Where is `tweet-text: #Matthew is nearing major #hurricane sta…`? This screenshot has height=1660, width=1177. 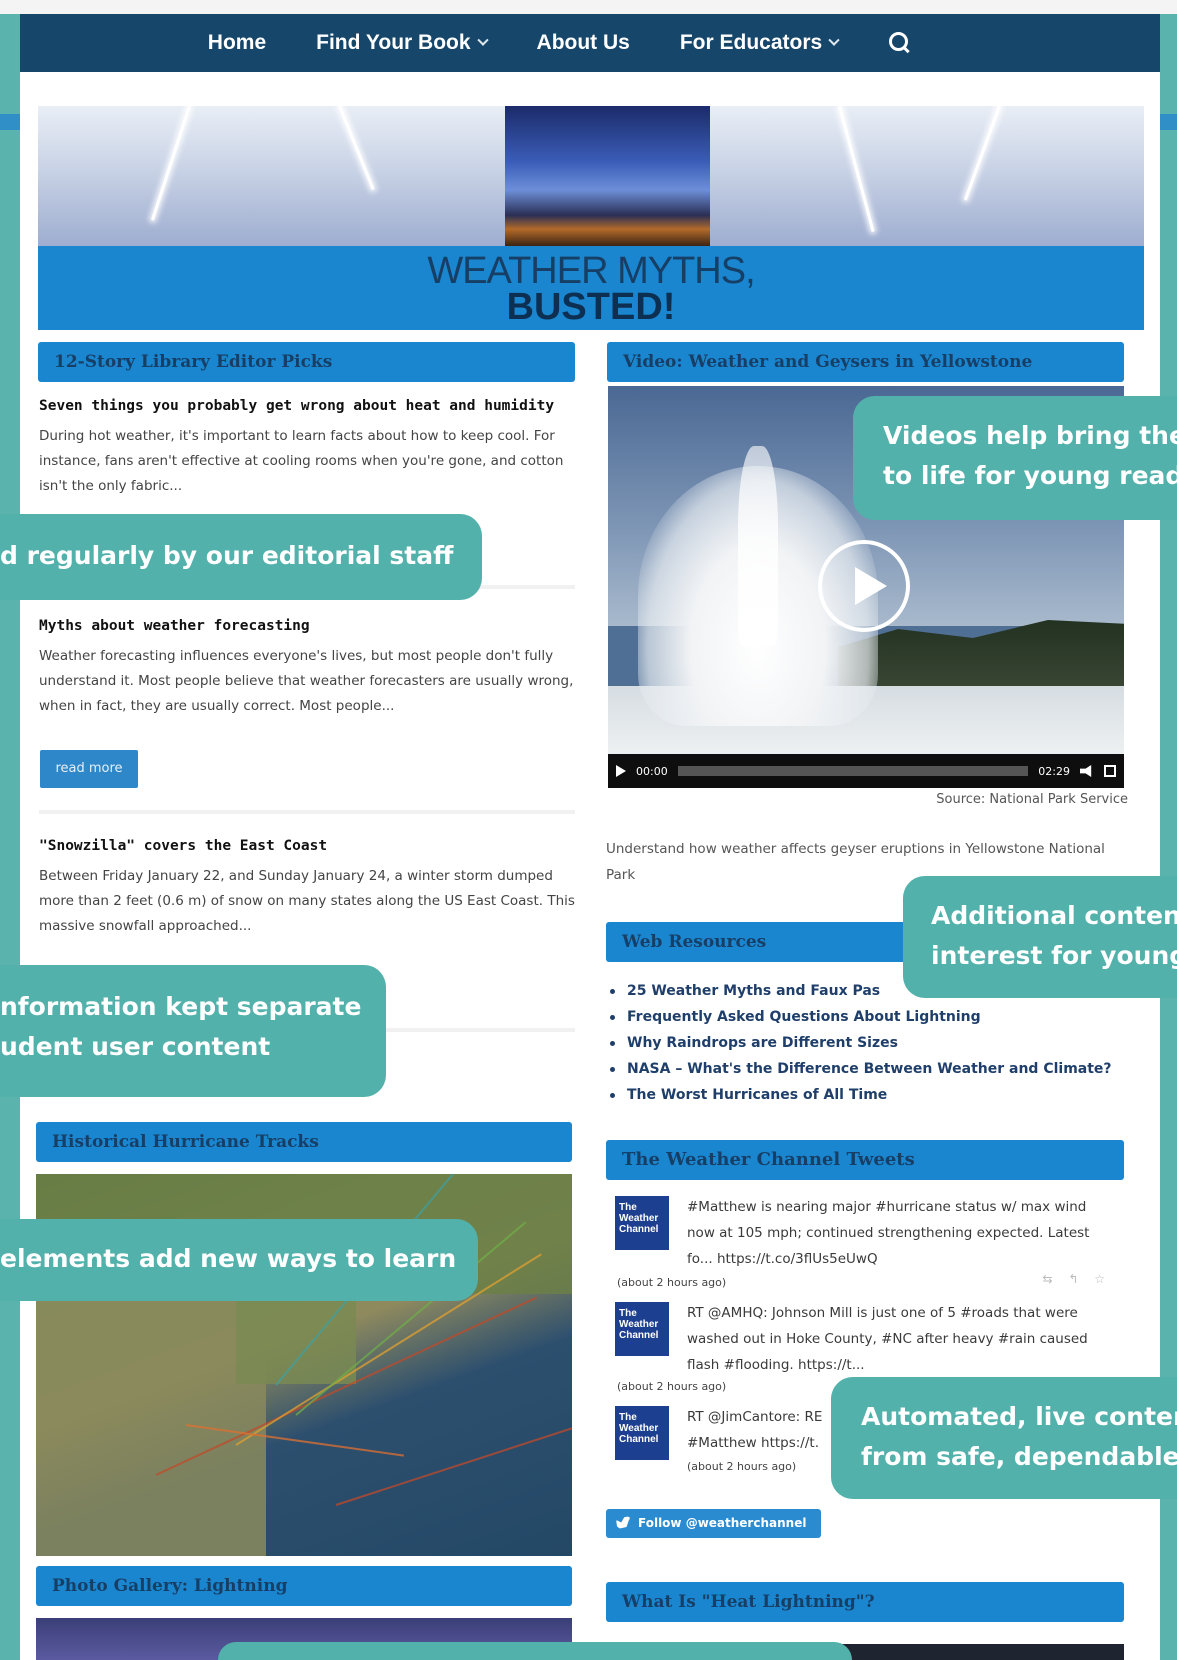 tweet-text: #Matthew is nearing major #hurricane sta… is located at coordinates (902, 1233).